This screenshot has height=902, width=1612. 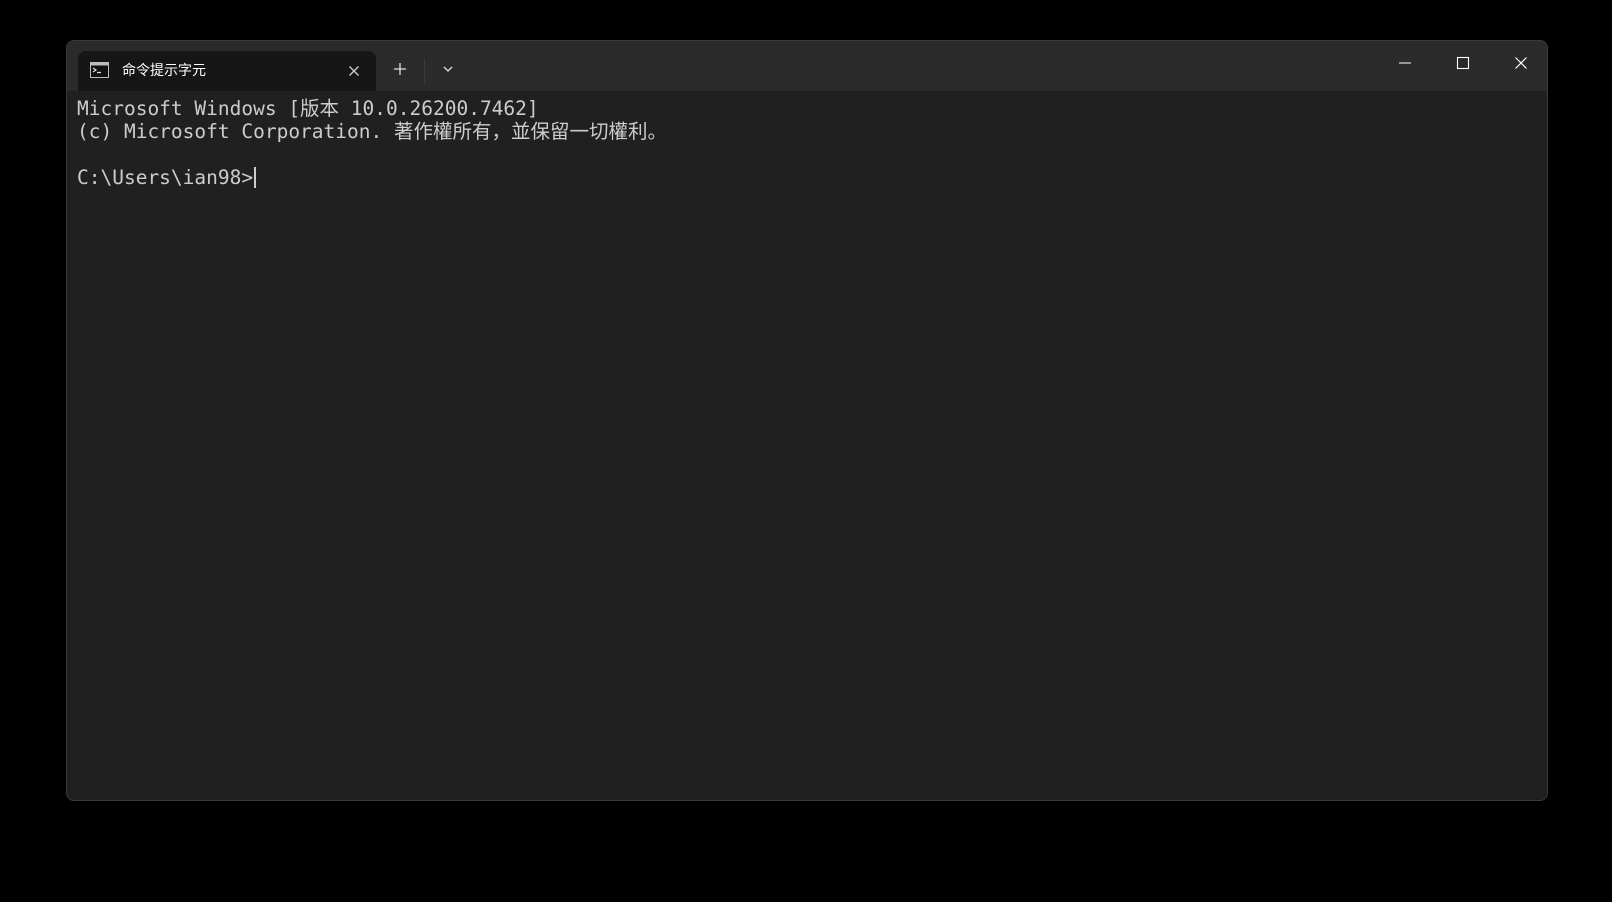 What do you see at coordinates (807, 66) in the screenshot?
I see `title-bar: 命令提示字元` at bounding box center [807, 66].